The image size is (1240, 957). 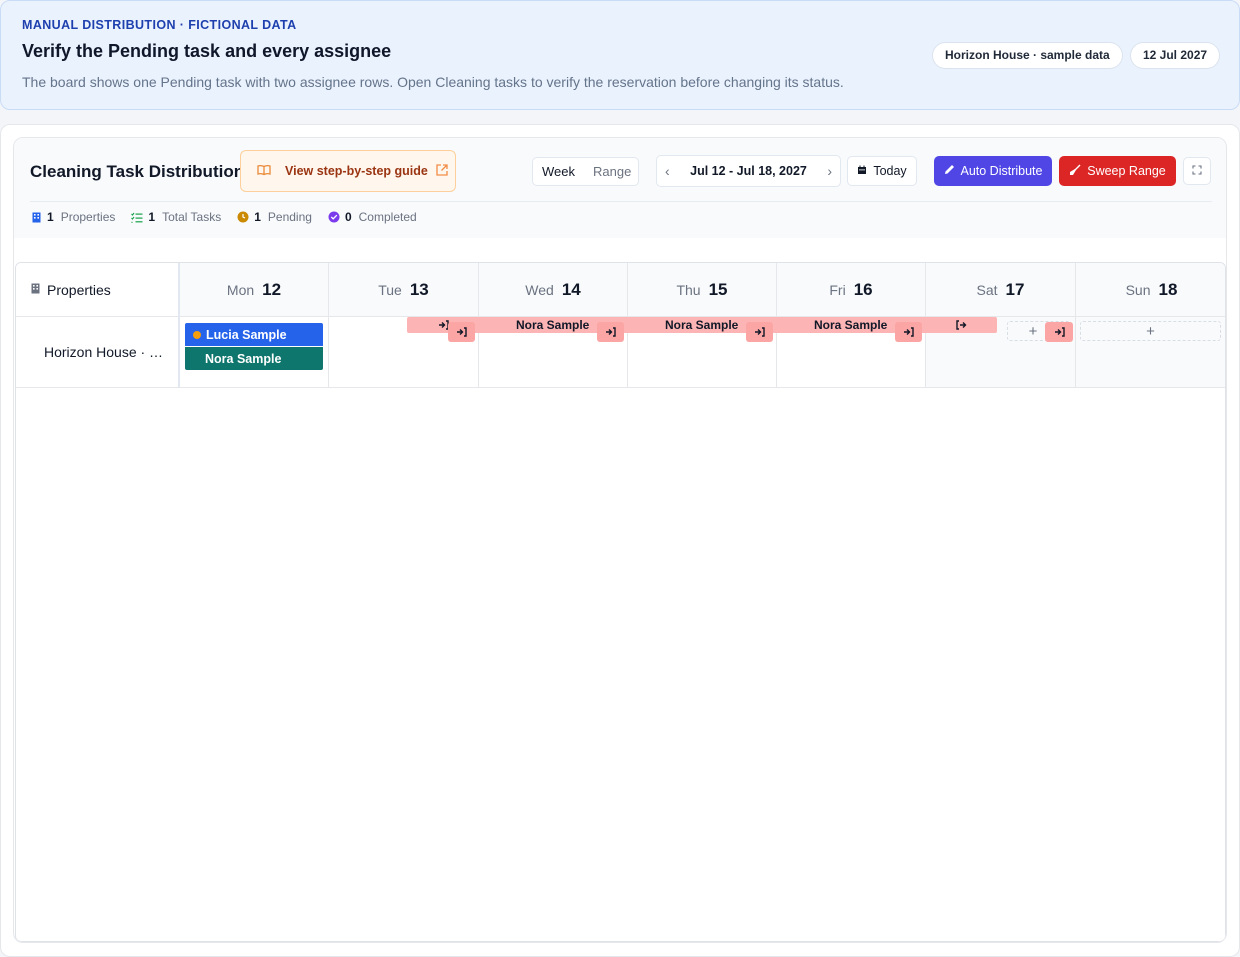 What do you see at coordinates (334, 217) in the screenshot?
I see `check-circle-icon` at bounding box center [334, 217].